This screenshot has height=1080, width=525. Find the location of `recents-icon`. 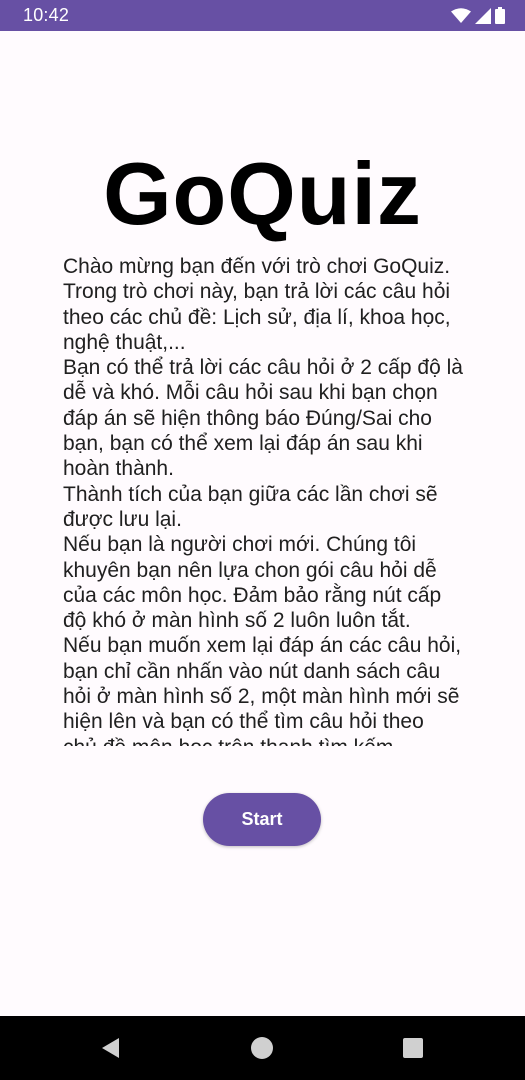

recents-icon is located at coordinates (413, 1048).